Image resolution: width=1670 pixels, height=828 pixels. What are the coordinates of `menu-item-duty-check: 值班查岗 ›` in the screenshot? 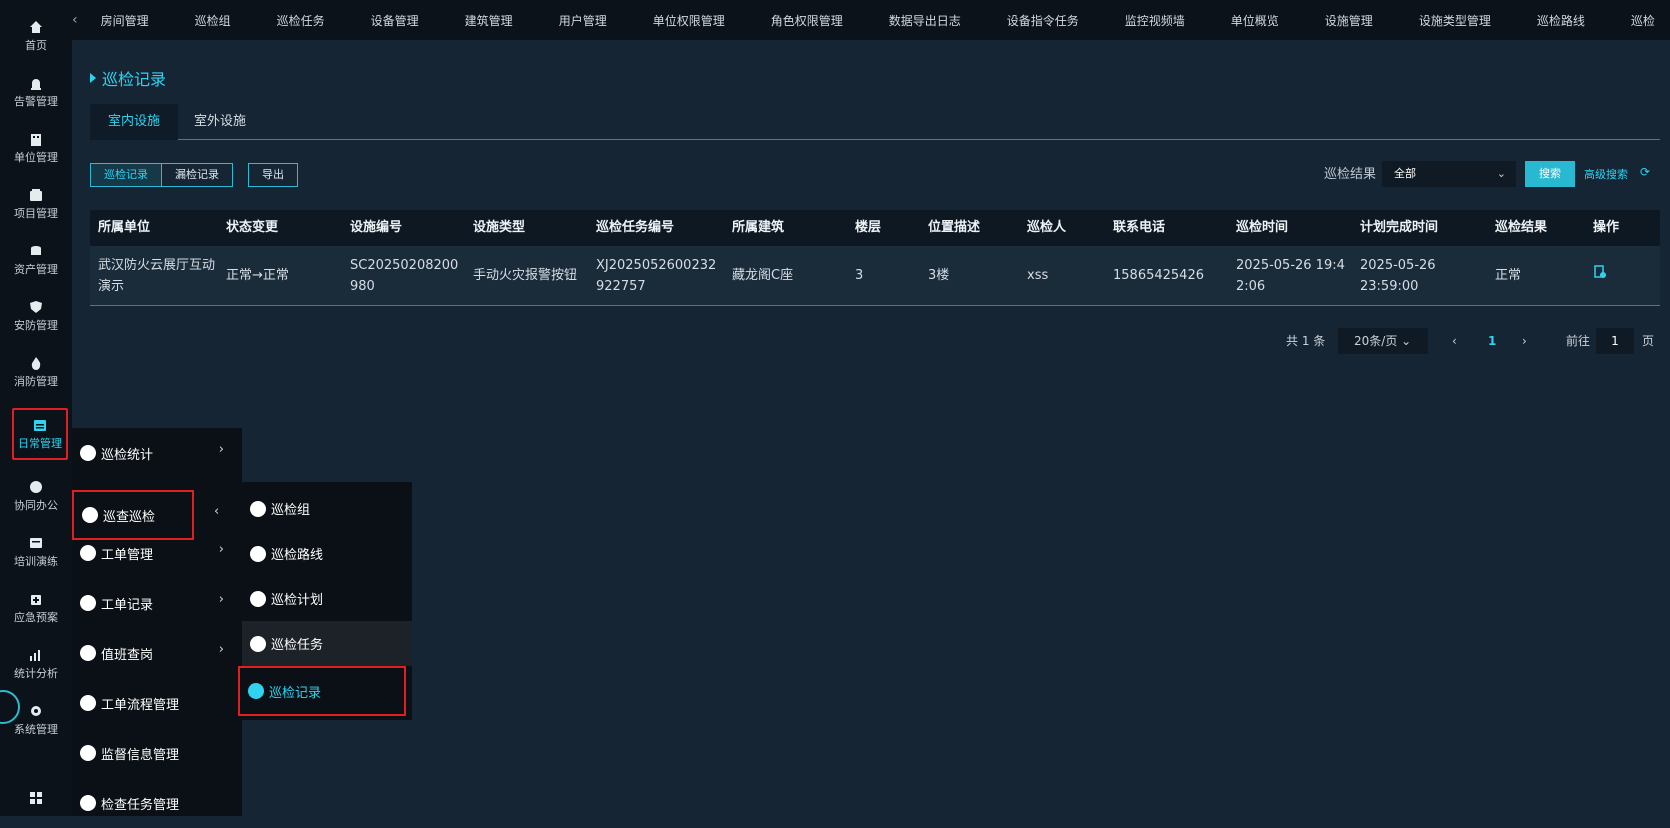 It's located at (157, 653).